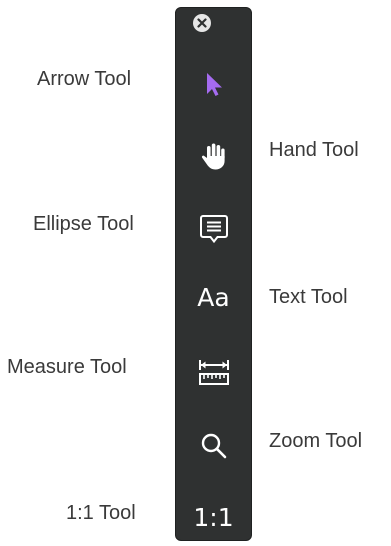 The image size is (391, 546). I want to click on comment-bubble-icon, so click(214, 229).